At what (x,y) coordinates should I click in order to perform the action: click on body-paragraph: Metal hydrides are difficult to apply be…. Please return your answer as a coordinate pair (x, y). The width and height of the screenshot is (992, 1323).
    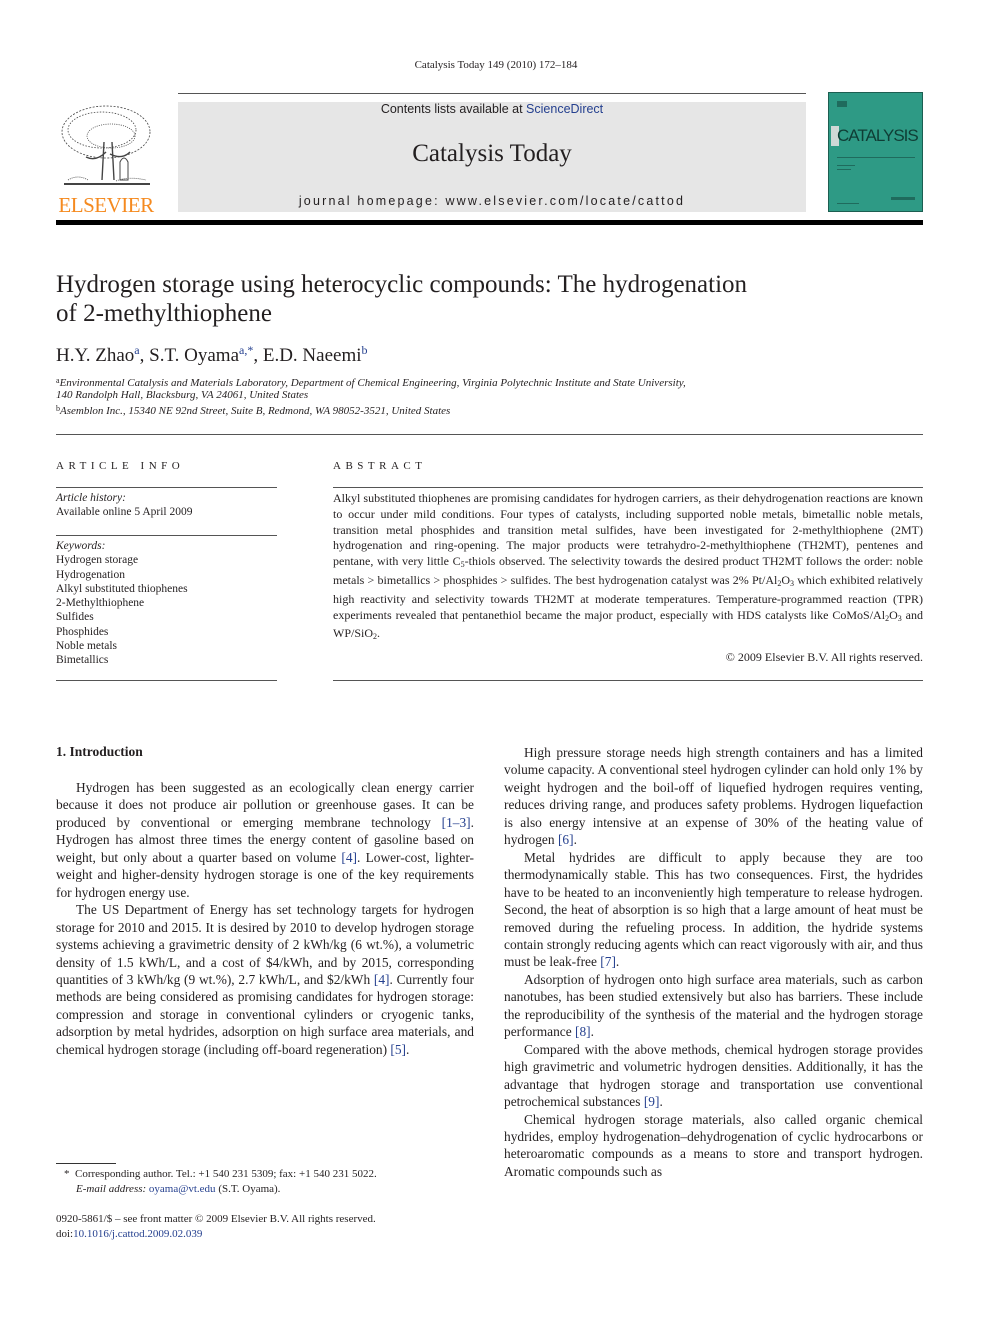
    Looking at the image, I should click on (713, 909).